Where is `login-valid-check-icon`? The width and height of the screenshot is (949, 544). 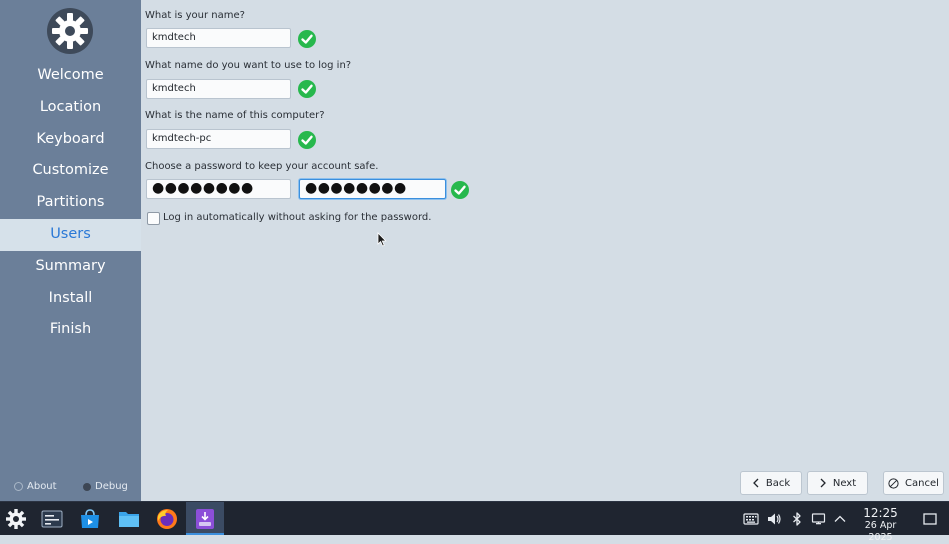
login-valid-check-icon is located at coordinates (307, 89).